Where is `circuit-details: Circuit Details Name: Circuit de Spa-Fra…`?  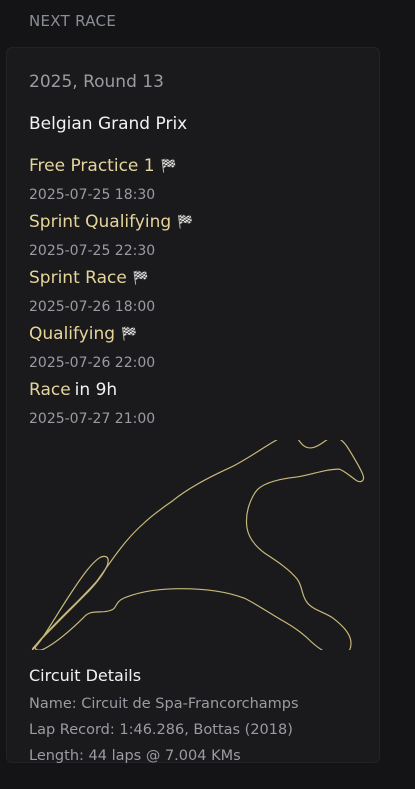 circuit-details: Circuit Details Name: Circuit de Spa-Fra… is located at coordinates (199, 717).